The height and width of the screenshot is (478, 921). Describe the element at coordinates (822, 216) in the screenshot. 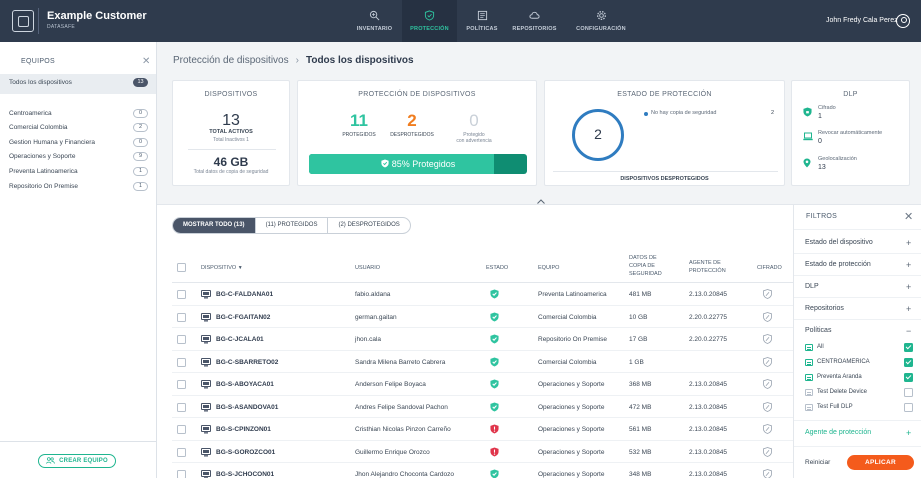

I see `filters-title: FILTROS` at that location.